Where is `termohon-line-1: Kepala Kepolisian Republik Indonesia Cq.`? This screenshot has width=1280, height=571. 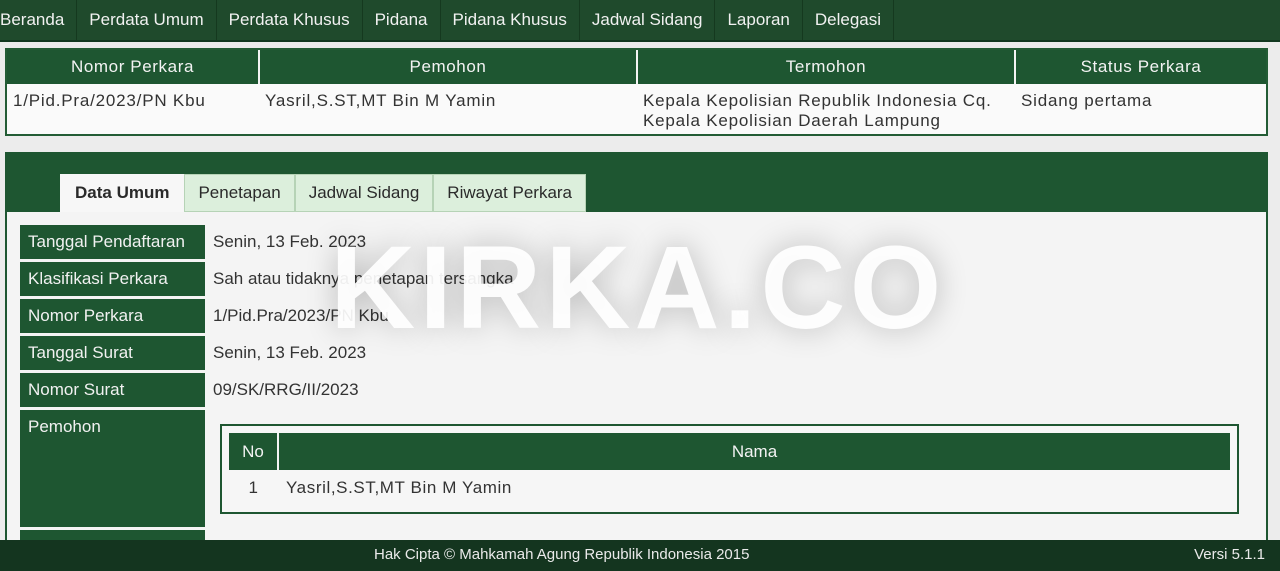
termohon-line-1: Kepala Kepolisian Republik Indonesia Cq. is located at coordinates (817, 100).